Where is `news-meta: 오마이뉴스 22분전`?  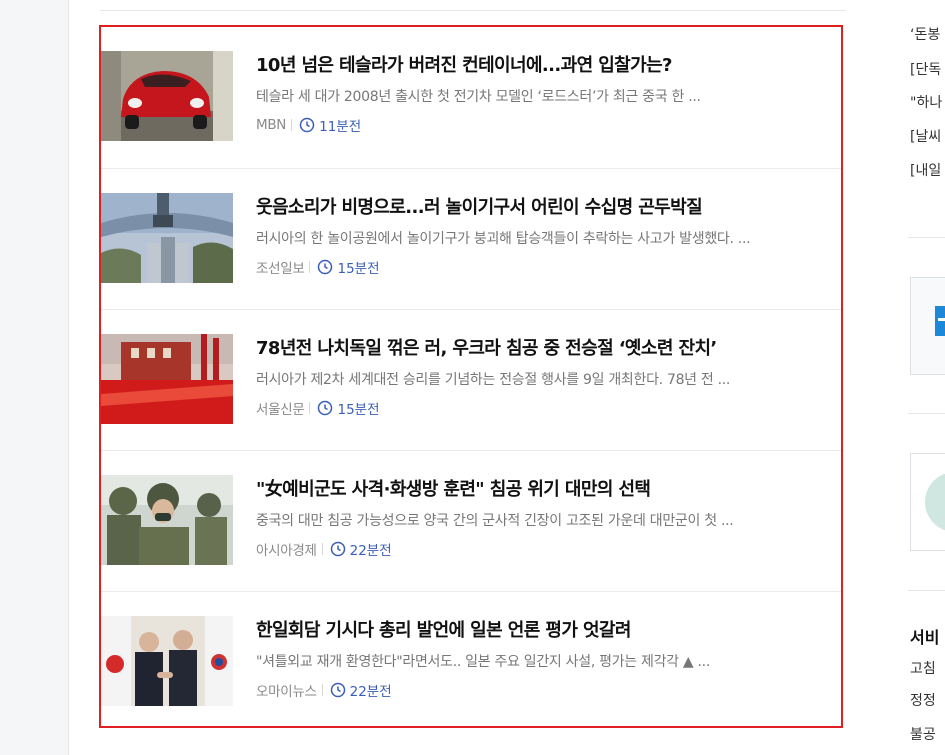
news-meta: 오마이뉴스 22분전 is located at coordinates (324, 690).